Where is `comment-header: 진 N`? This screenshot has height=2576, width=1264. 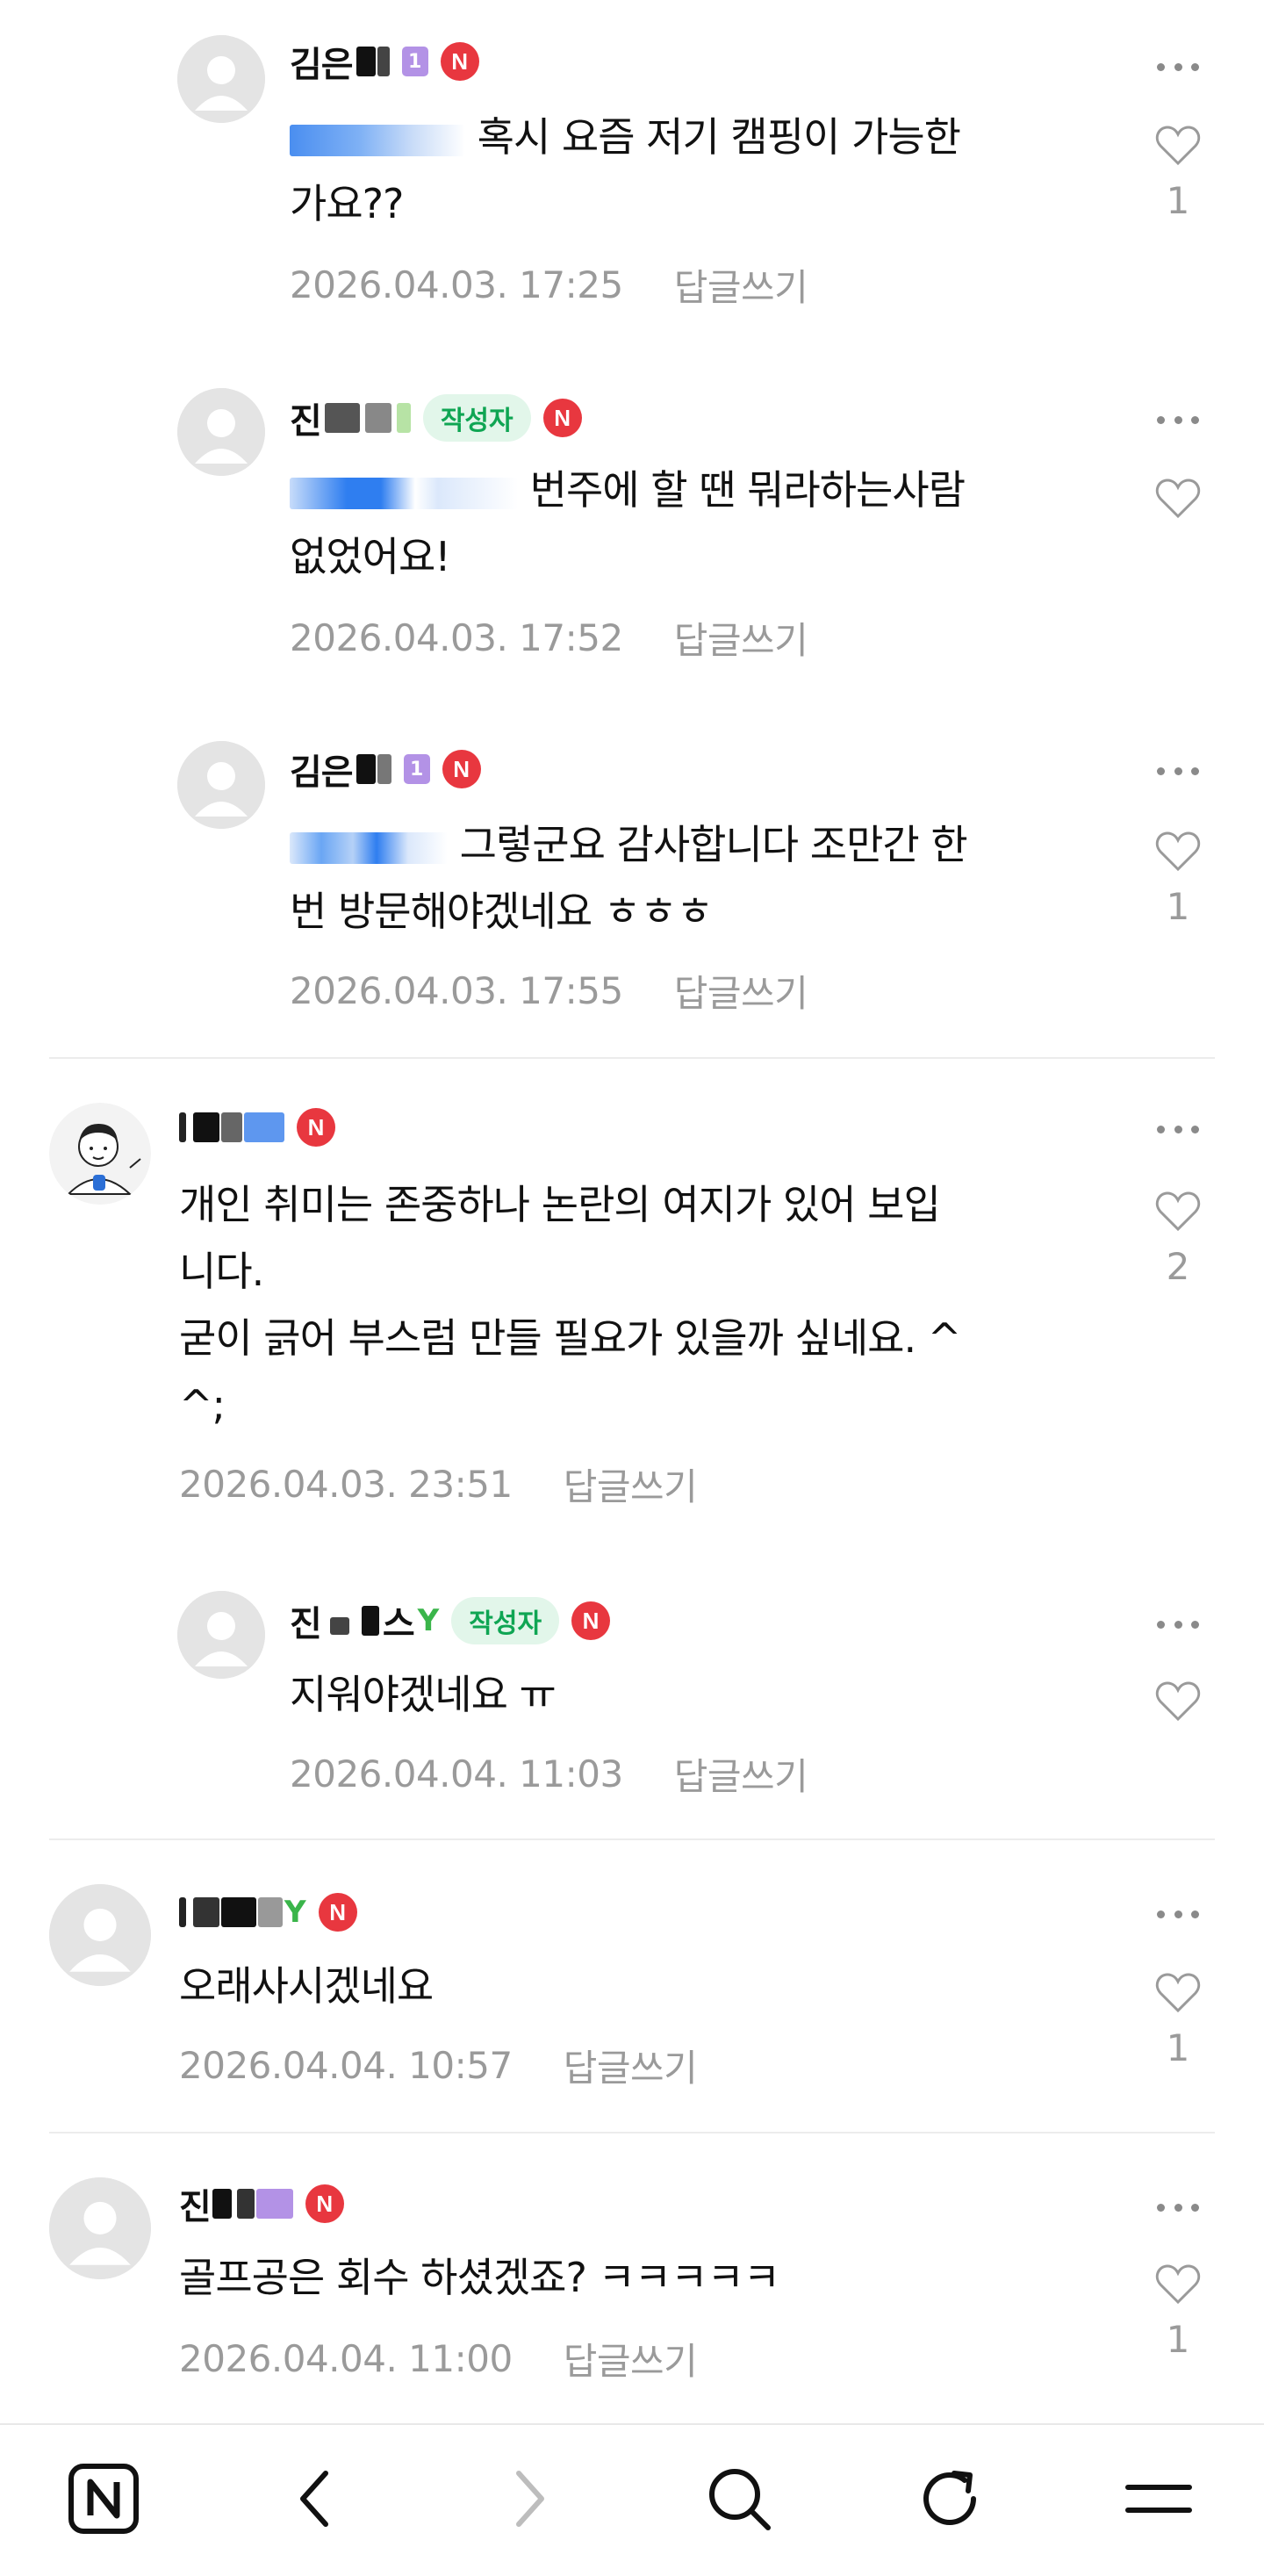 comment-header: 진 N is located at coordinates (262, 2203).